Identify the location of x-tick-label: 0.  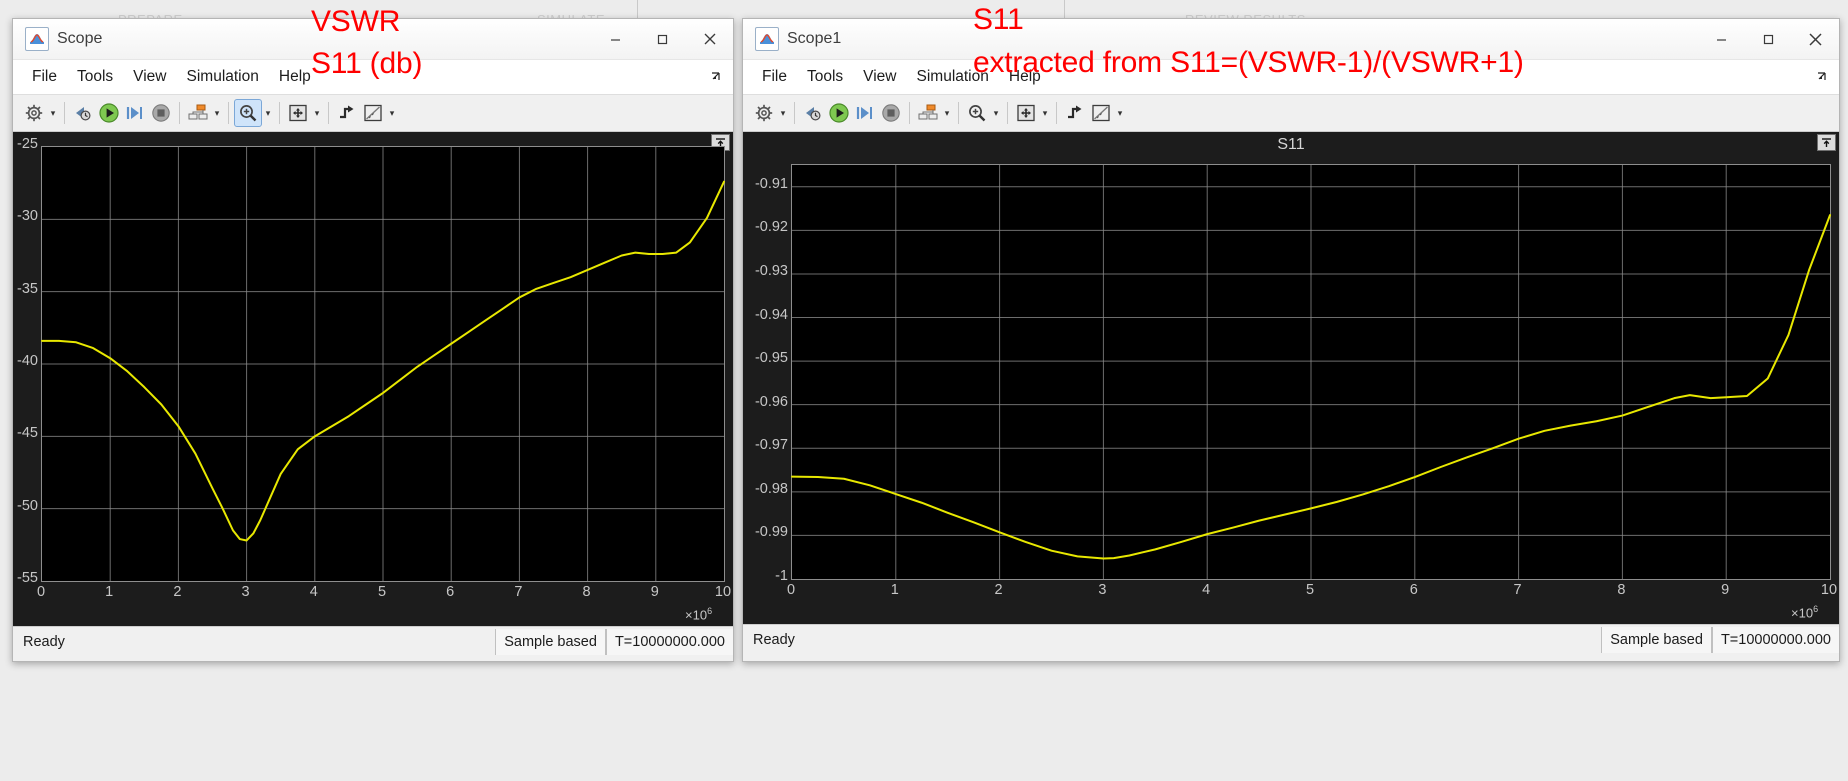
(41, 592).